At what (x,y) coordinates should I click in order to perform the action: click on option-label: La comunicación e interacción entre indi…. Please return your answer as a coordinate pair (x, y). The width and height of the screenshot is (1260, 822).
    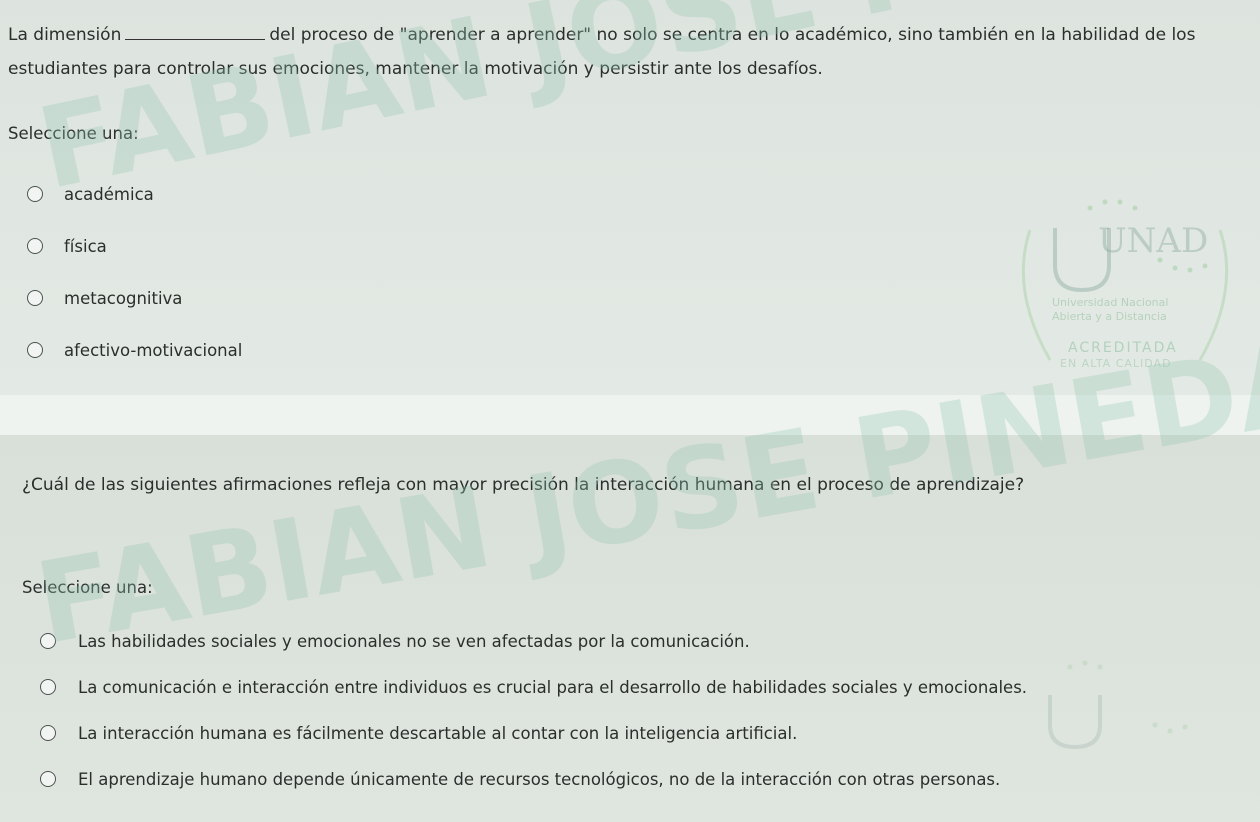
    Looking at the image, I should click on (553, 687).